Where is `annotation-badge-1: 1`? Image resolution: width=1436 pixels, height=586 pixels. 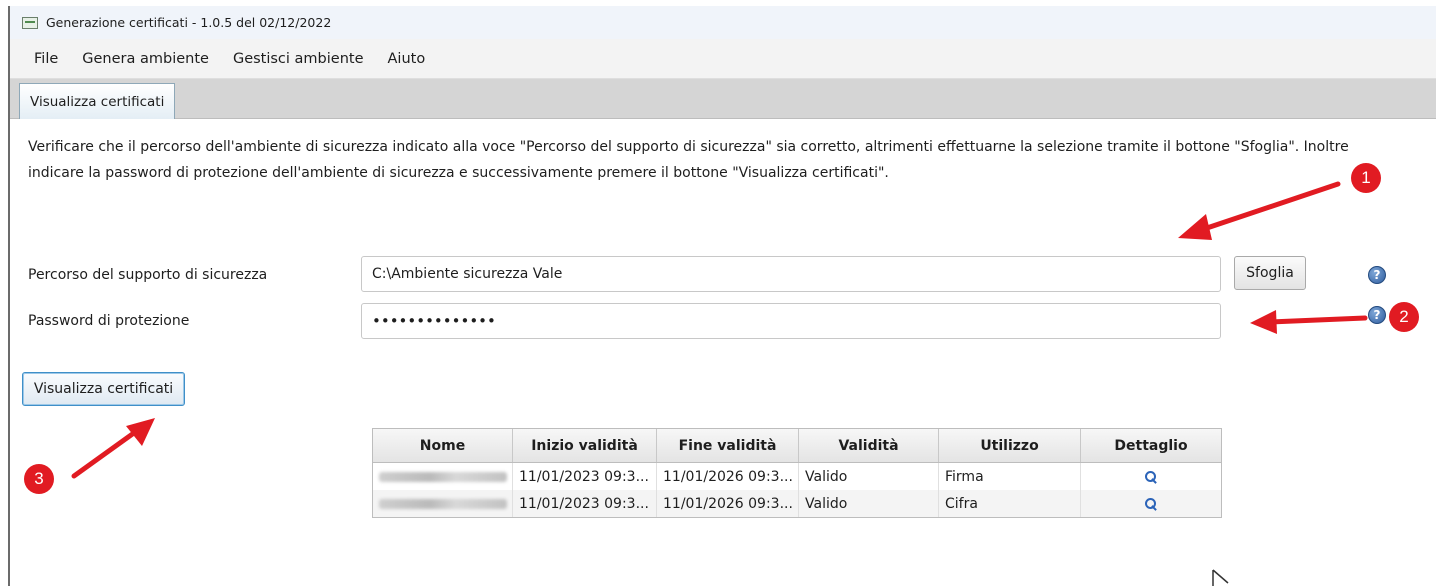 annotation-badge-1: 1 is located at coordinates (1366, 178).